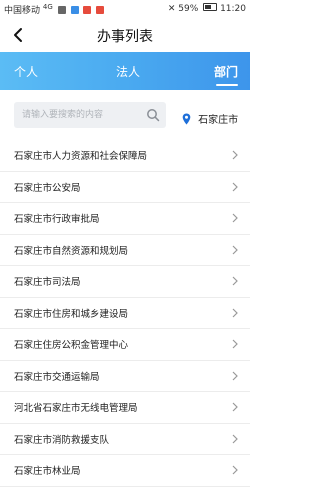 This screenshot has height=487, width=320. Describe the element at coordinates (87, 10) in the screenshot. I see `app-icon` at that location.